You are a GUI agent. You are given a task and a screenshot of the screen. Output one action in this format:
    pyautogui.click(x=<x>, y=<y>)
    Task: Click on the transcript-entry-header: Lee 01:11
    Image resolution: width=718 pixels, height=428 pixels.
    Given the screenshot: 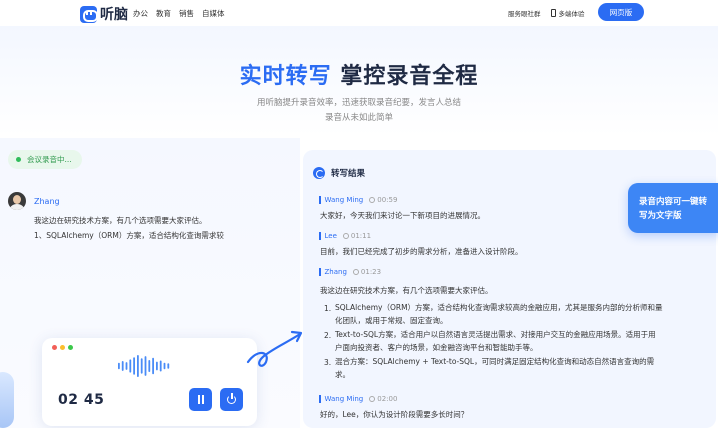 What is the action you would take?
    pyautogui.click(x=345, y=236)
    